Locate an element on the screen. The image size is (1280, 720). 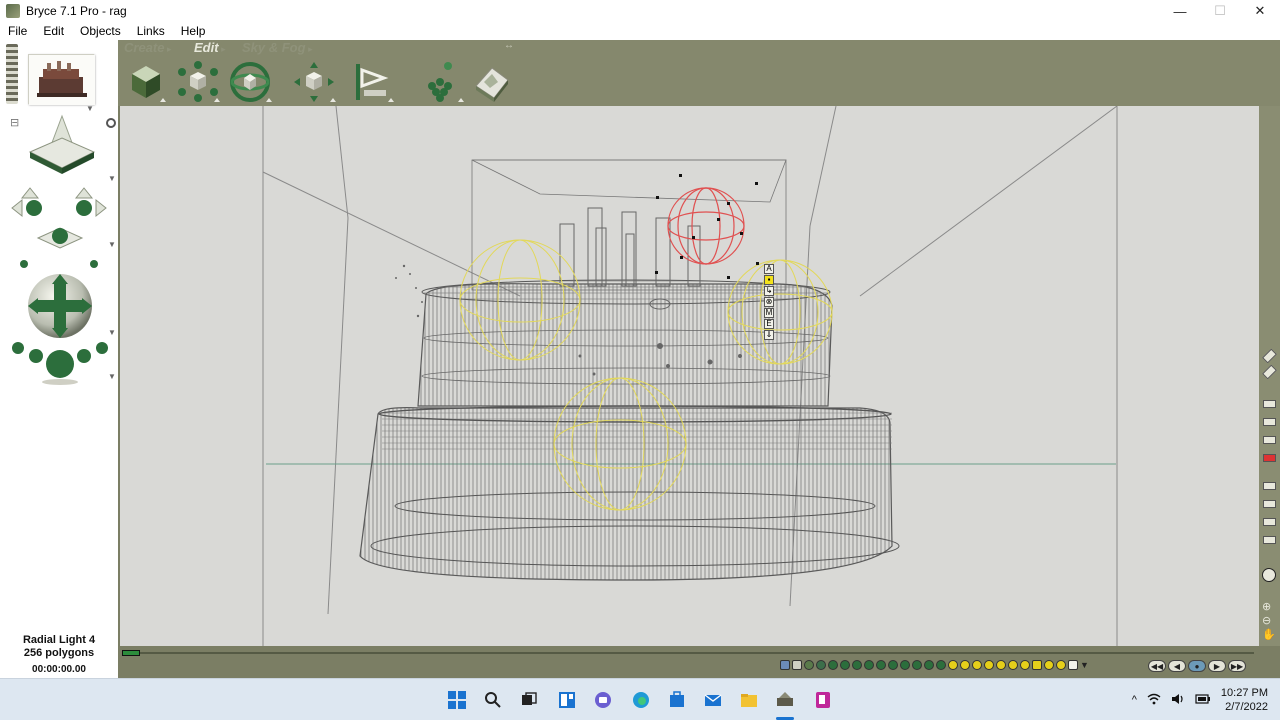
select-mesh-icon is located at coordinates (941, 665).